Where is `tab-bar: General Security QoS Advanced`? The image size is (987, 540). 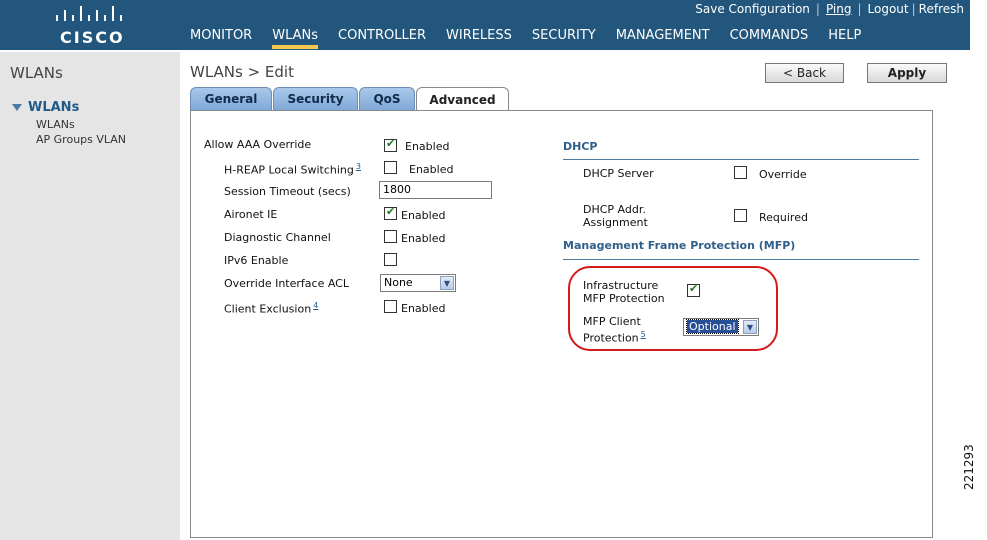 tab-bar: General Security QoS Advanced is located at coordinates (350, 99).